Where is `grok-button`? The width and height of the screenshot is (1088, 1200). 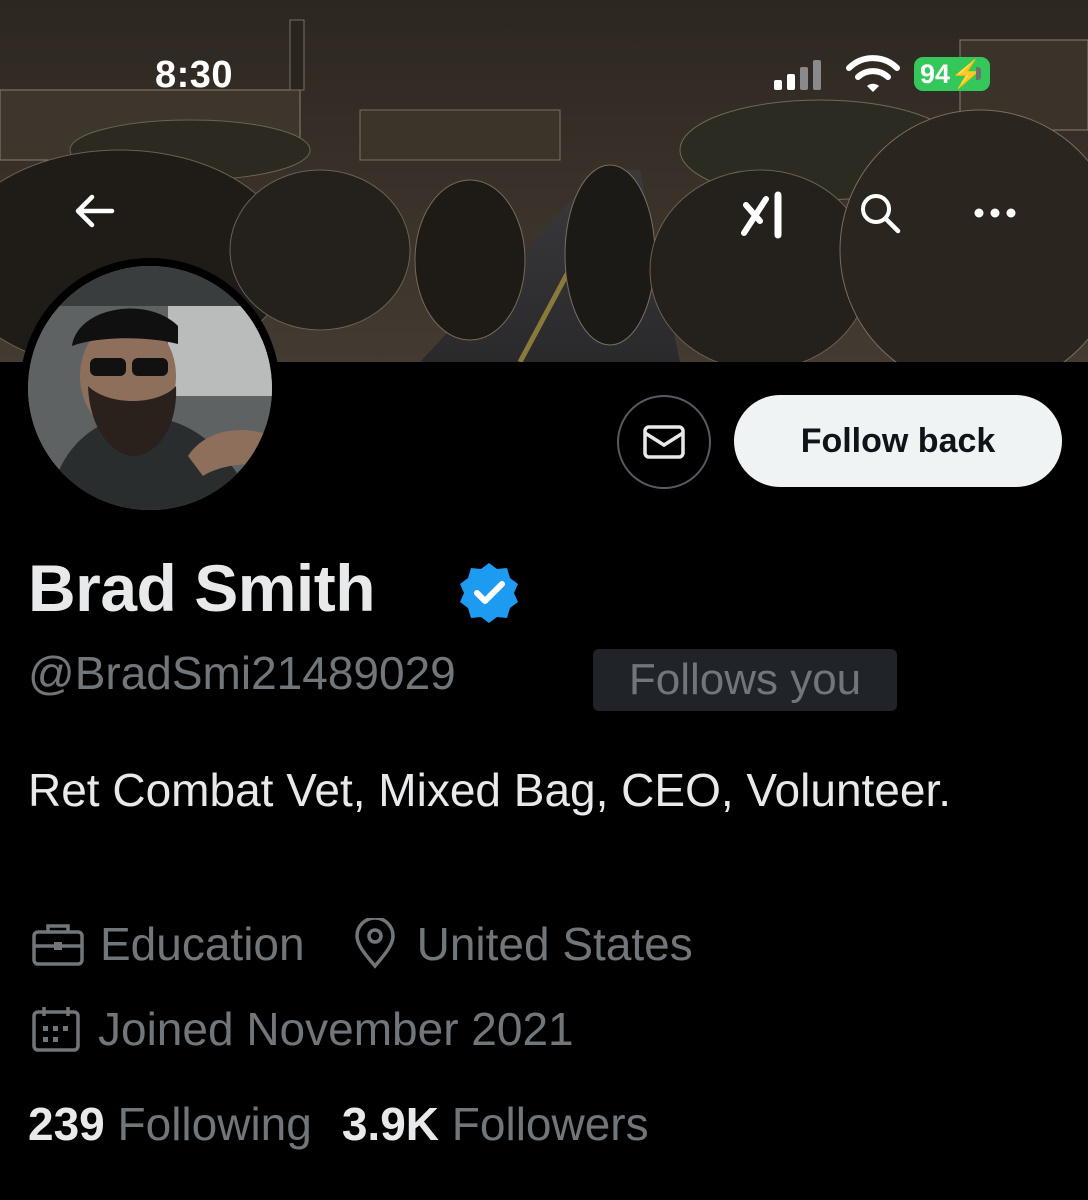 grok-button is located at coordinates (764, 215).